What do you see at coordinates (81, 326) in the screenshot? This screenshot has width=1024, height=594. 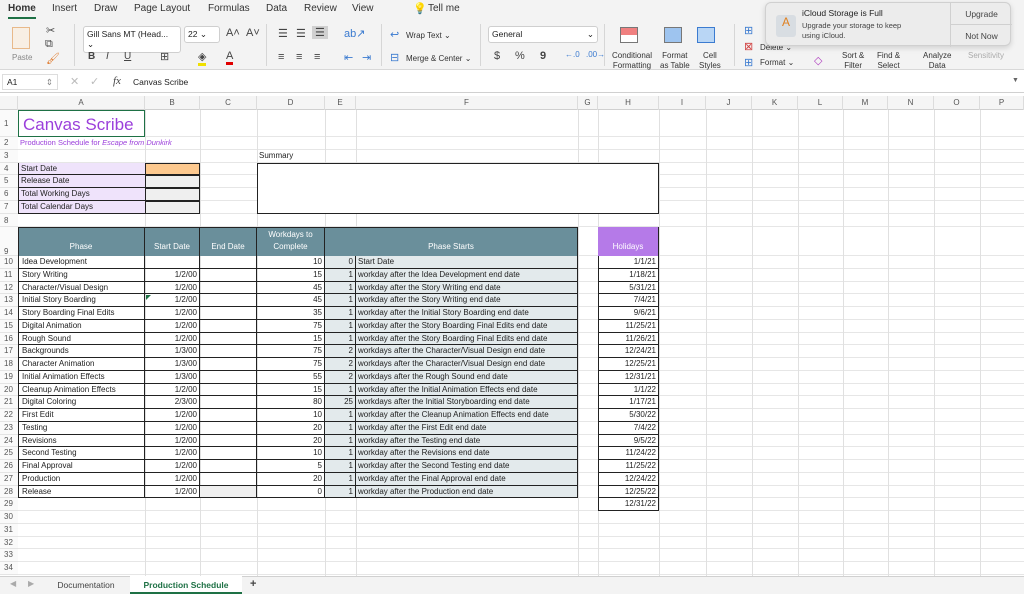 I see `phase-cell: Digital Animation` at bounding box center [81, 326].